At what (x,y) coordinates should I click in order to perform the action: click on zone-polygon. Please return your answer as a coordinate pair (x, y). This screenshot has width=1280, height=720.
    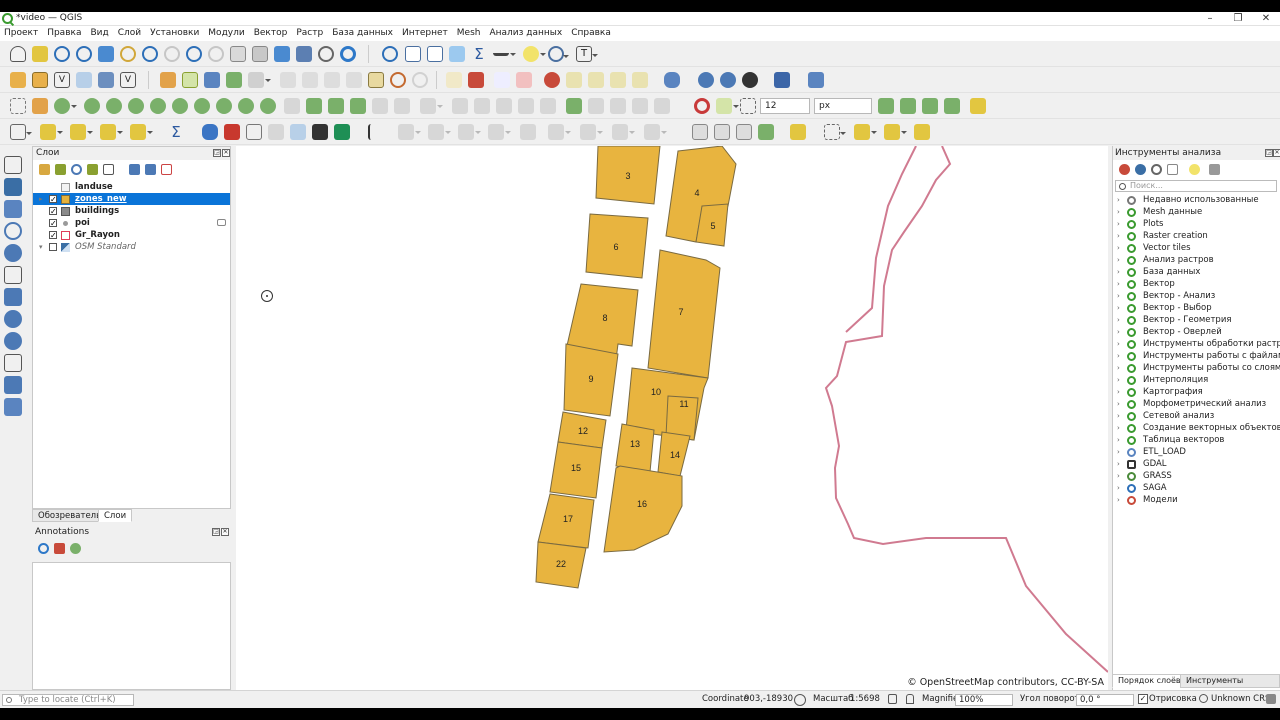
    Looking at the image, I should click on (643, 509).